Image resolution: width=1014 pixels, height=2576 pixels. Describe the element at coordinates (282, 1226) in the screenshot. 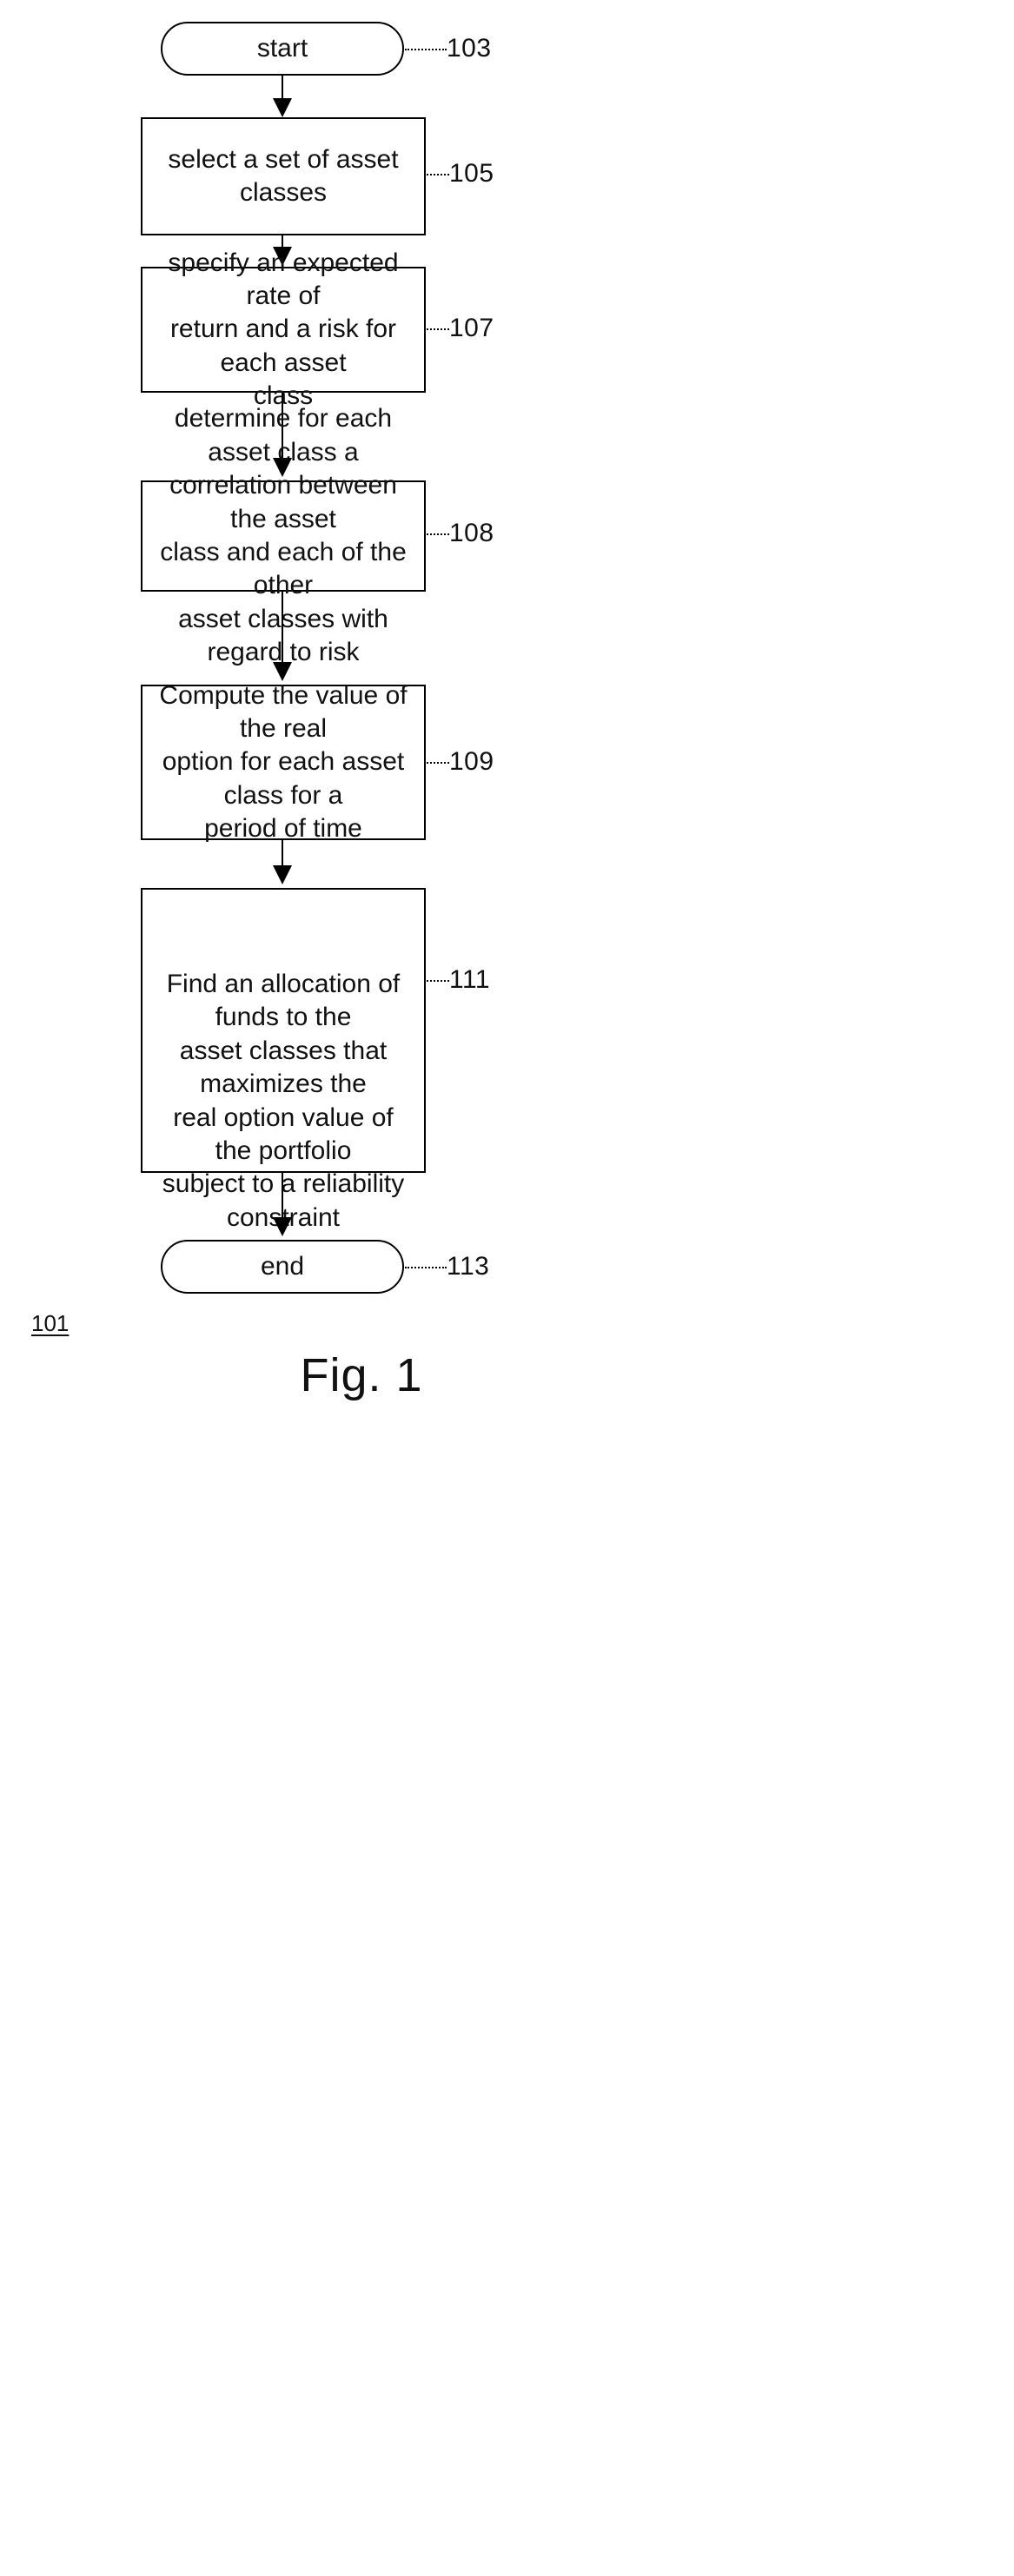

I see `arrowhead-111-to-end` at that location.